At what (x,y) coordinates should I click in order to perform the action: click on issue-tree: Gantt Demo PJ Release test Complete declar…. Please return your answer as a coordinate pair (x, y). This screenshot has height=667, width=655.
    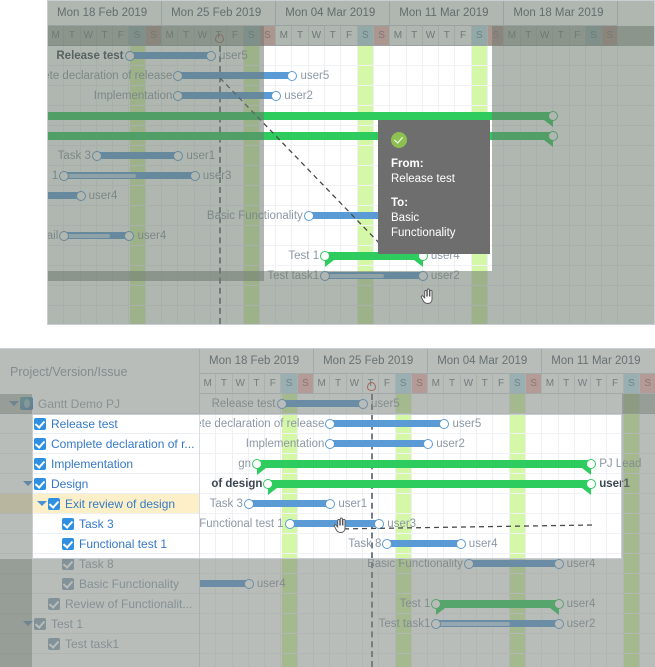
    Looking at the image, I should click on (100, 530).